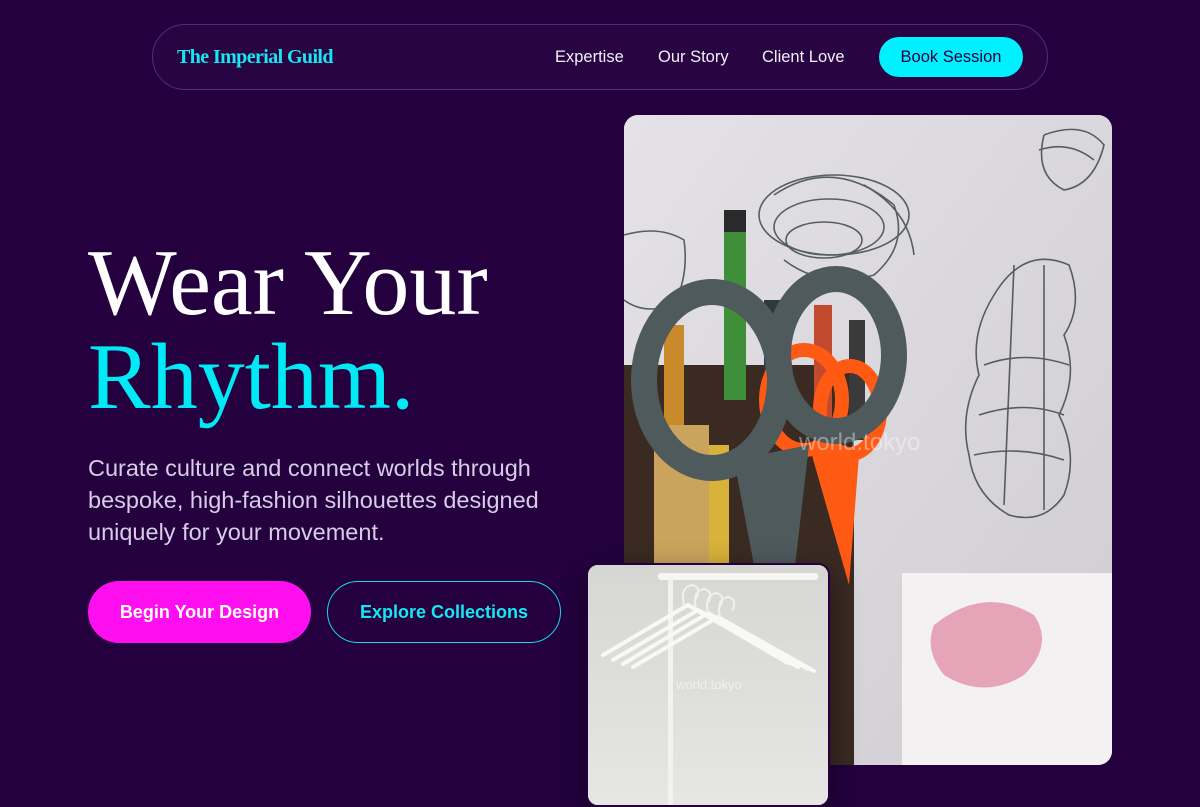 The height and width of the screenshot is (807, 1200). Describe the element at coordinates (288, 283) in the screenshot. I see `headline-line-1: Wear Your` at that location.